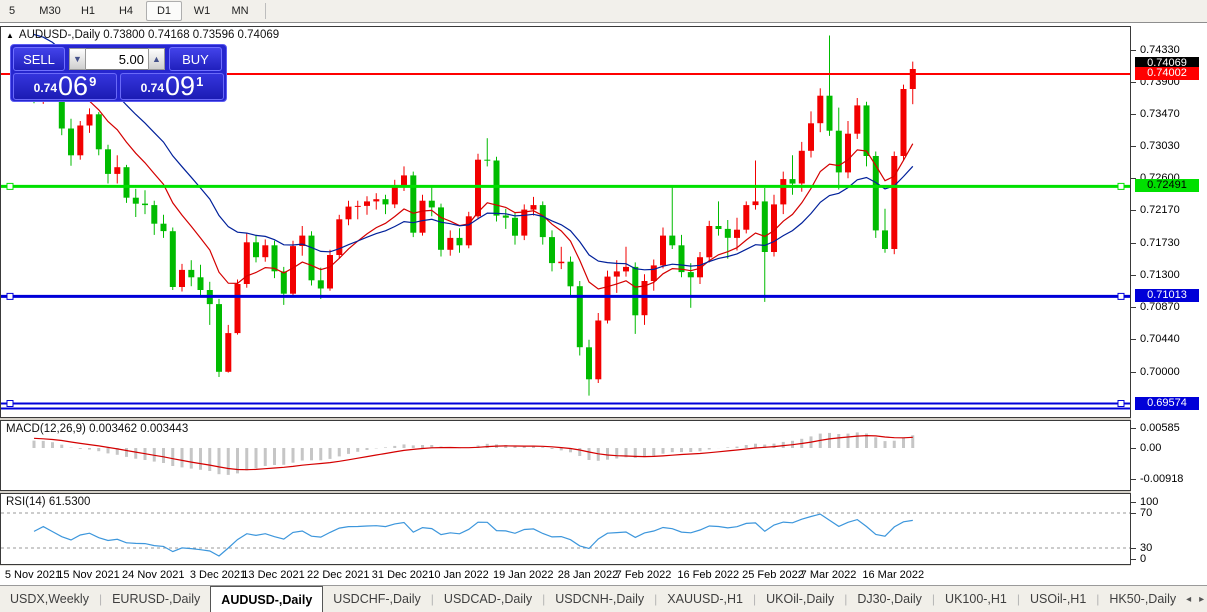  Describe the element at coordinates (338, 575) in the screenshot. I see `date-axis-label: 22 Dec 2021` at that location.